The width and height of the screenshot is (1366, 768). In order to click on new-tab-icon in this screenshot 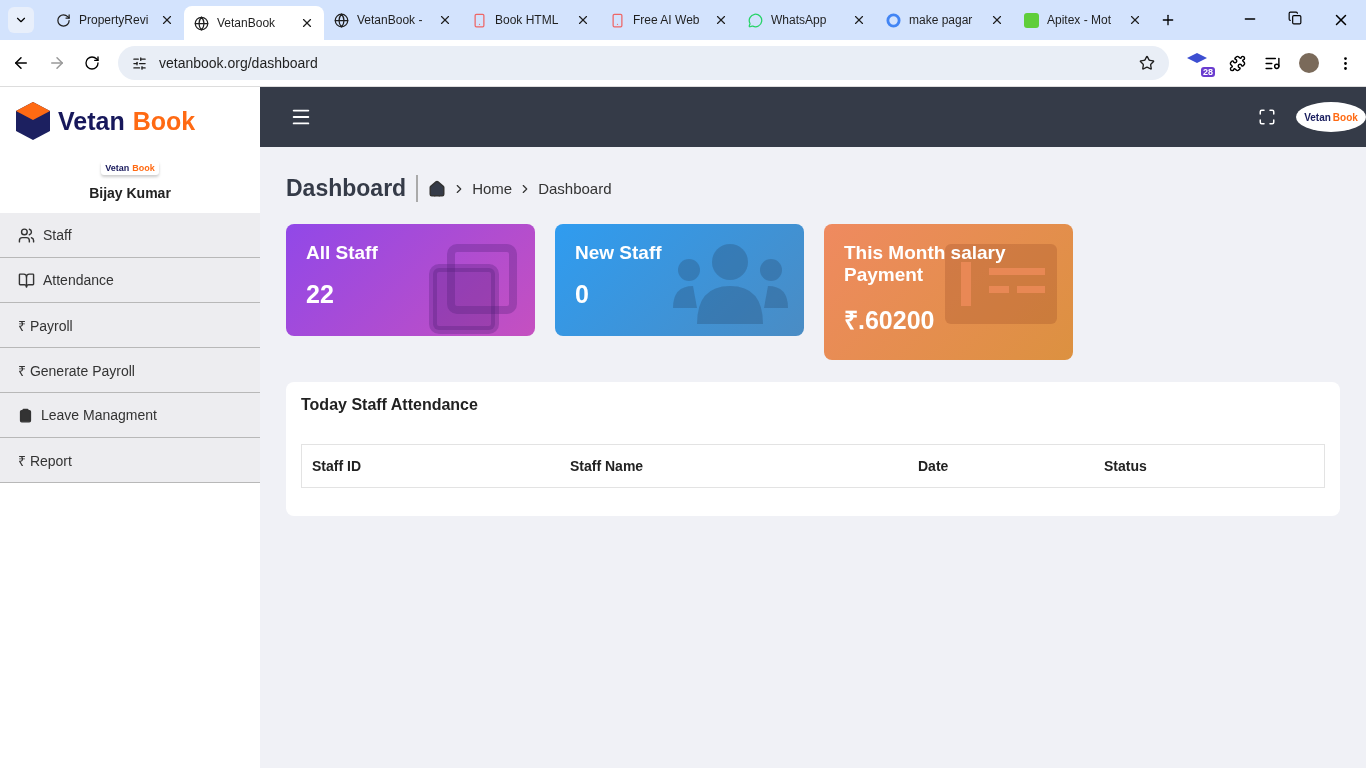, I will do `click(1168, 20)`.